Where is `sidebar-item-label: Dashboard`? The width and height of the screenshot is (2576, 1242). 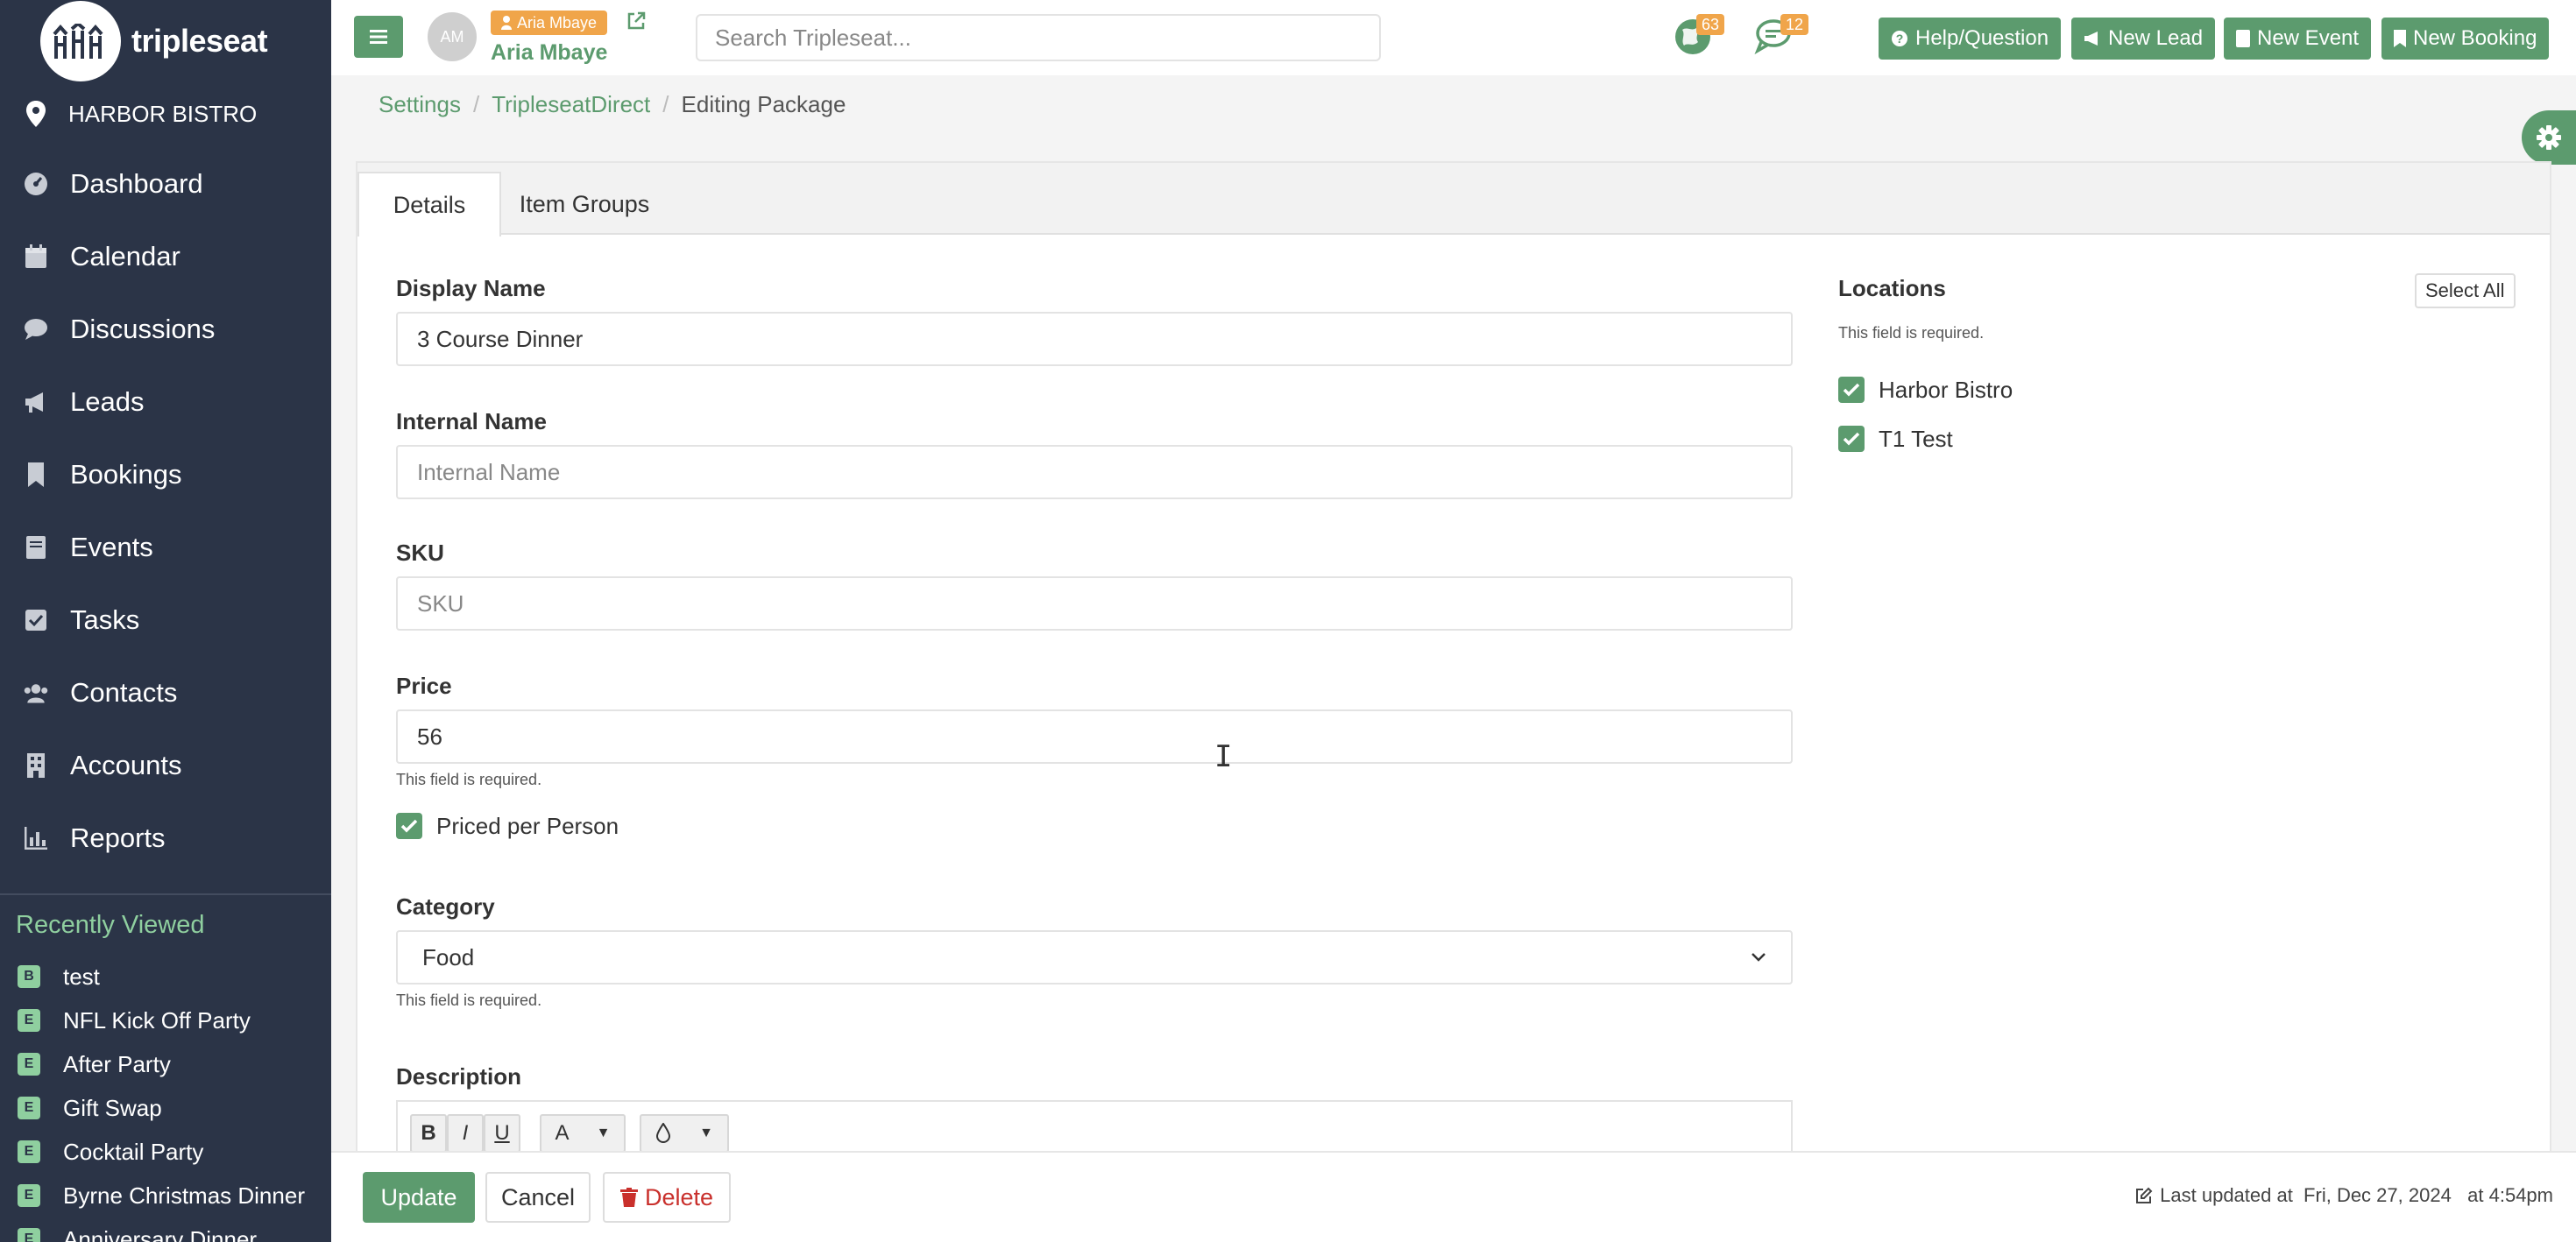
sidebar-item-label: Dashboard is located at coordinates (136, 183).